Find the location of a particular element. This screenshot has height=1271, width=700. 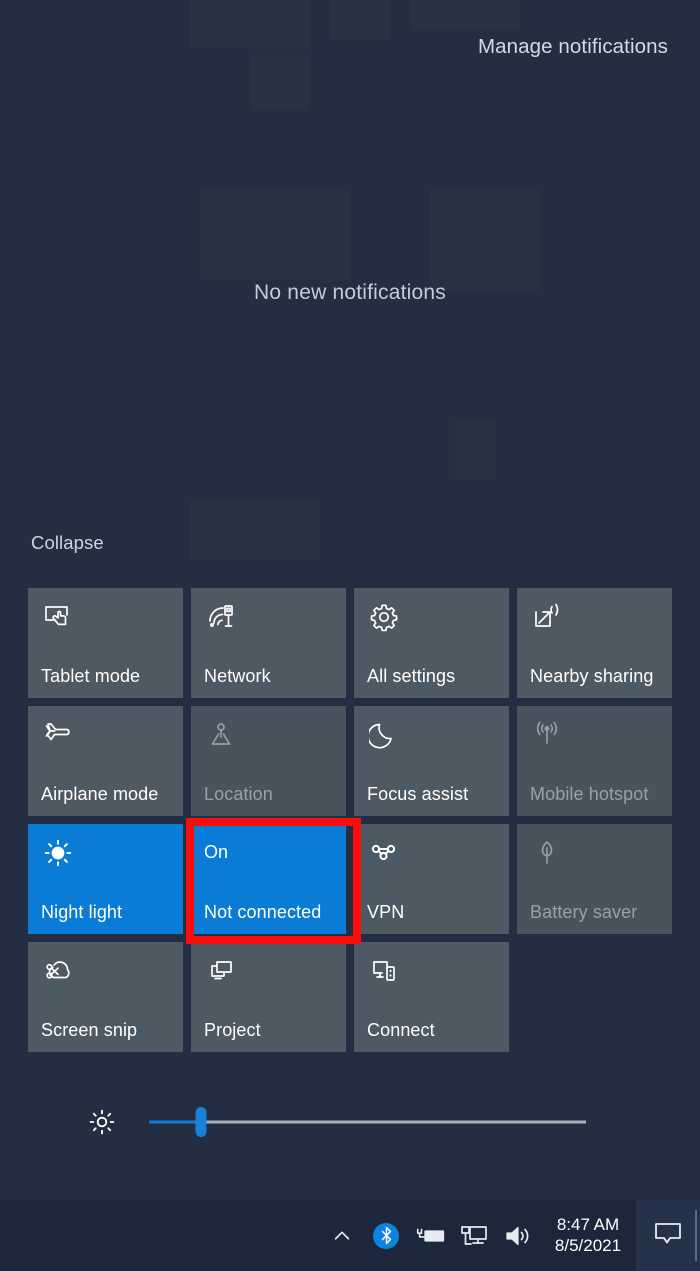

quick-action-tile: Tablet mode is located at coordinates (105, 643).